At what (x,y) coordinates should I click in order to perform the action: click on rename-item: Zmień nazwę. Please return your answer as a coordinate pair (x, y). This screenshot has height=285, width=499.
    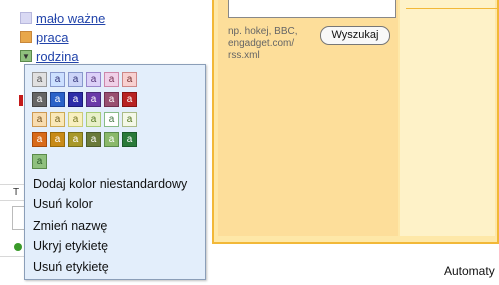
    Looking at the image, I should click on (70, 226).